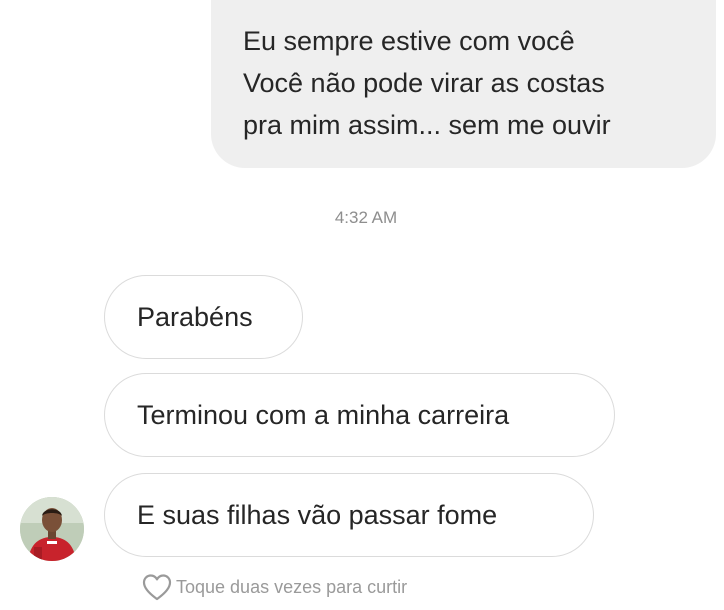  I want to click on sent-message-line: pra mim assim... sem me ouvir, so click(427, 125).